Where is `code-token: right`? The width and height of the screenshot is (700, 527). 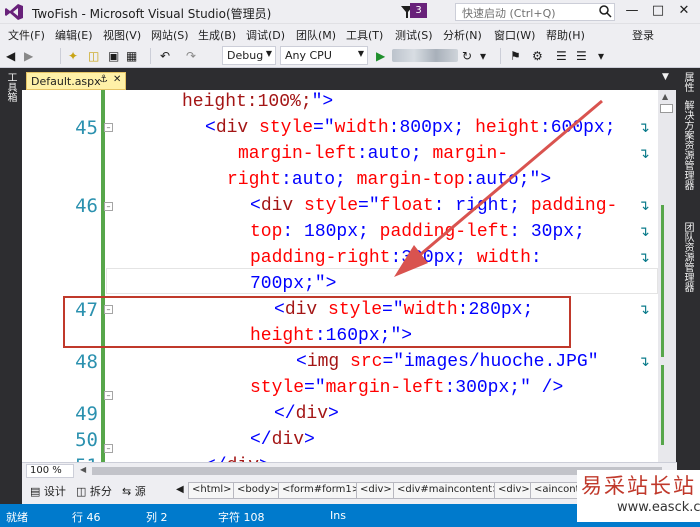
code-token: right is located at coordinates (254, 180).